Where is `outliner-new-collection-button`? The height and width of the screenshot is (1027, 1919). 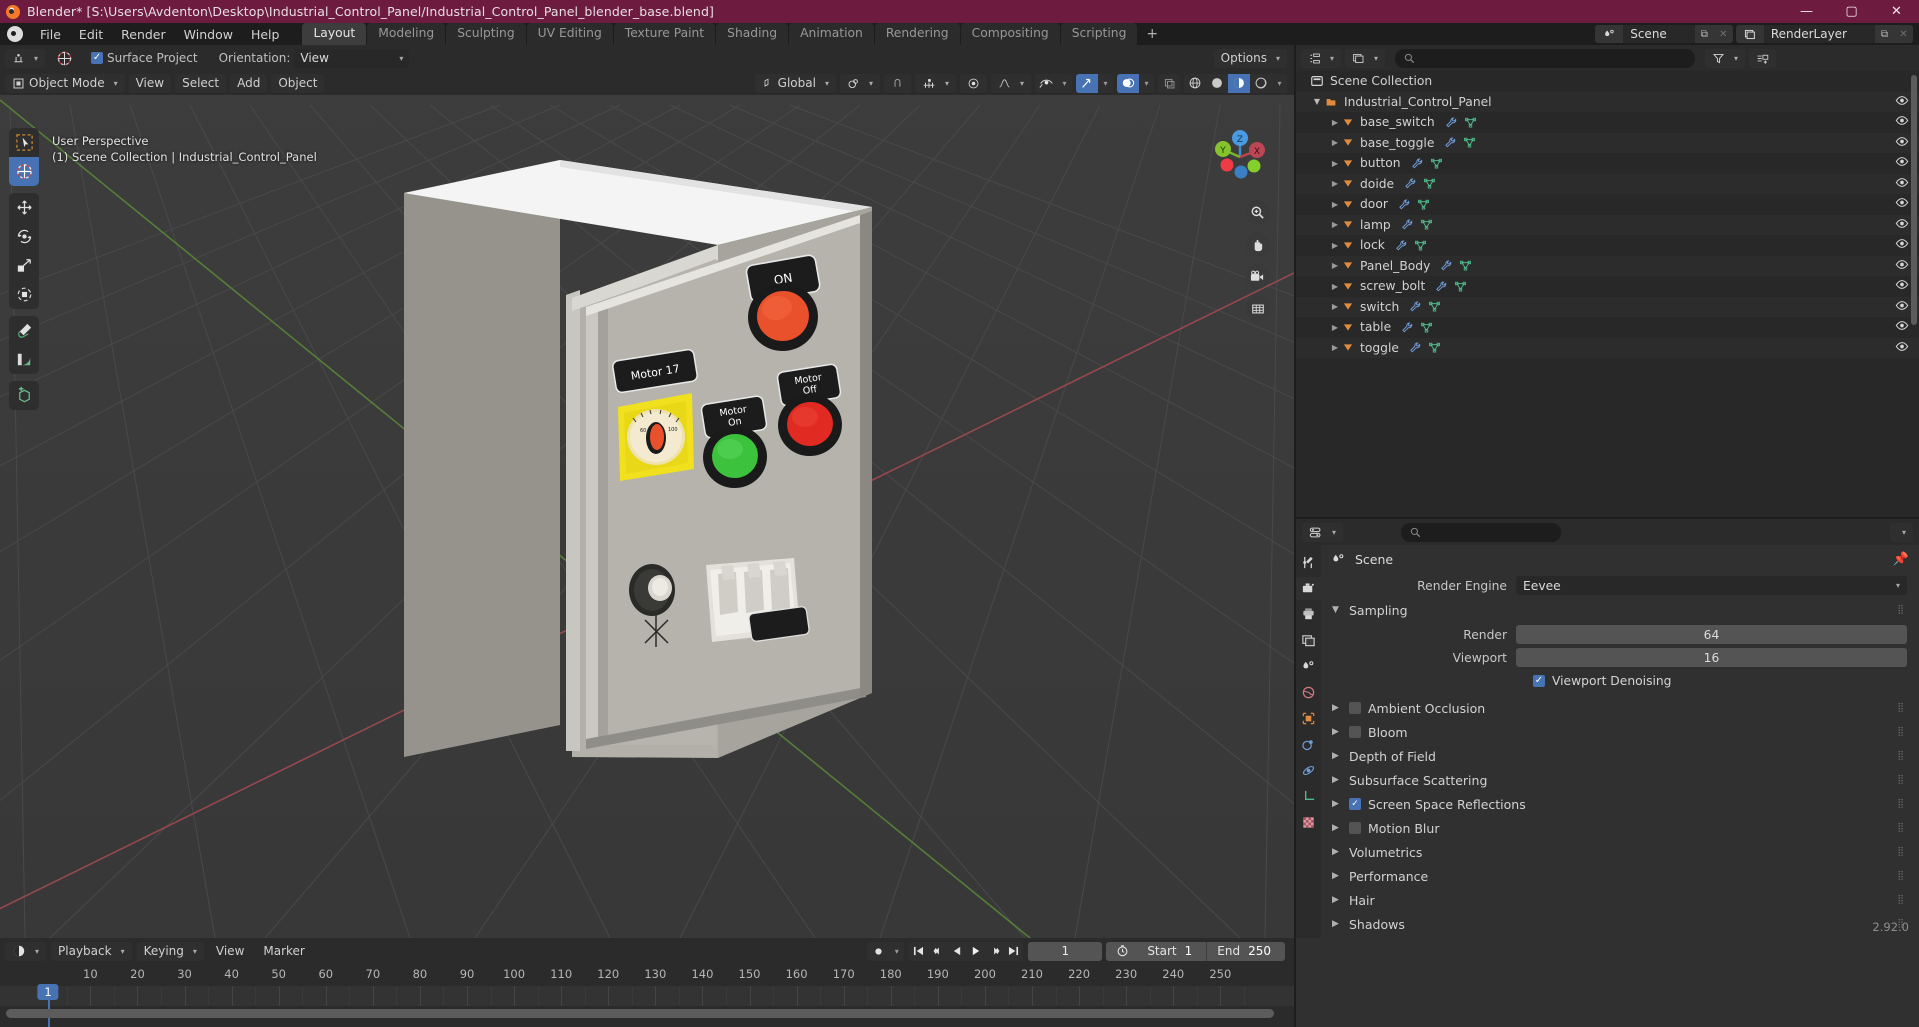
outliner-new-collection-button is located at coordinates (1763, 58).